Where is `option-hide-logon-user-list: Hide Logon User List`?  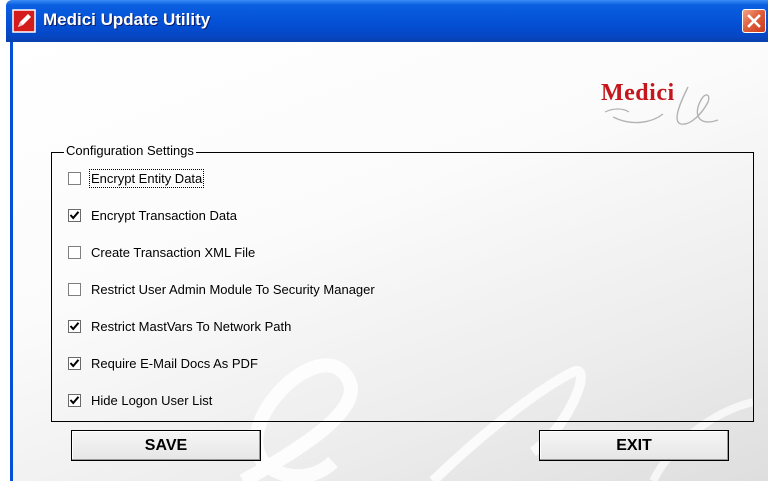
option-hide-logon-user-list: Hide Logon User List is located at coordinates (140, 400).